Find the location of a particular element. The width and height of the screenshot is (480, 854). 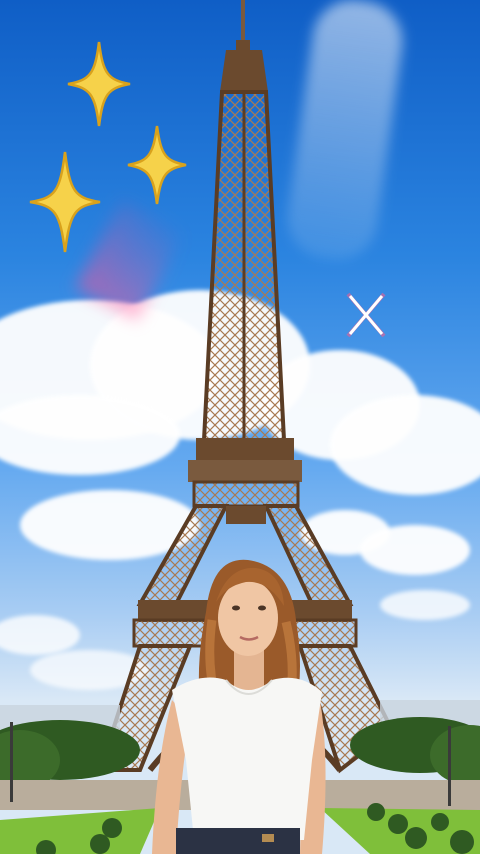

woman is located at coordinates (239, 706).